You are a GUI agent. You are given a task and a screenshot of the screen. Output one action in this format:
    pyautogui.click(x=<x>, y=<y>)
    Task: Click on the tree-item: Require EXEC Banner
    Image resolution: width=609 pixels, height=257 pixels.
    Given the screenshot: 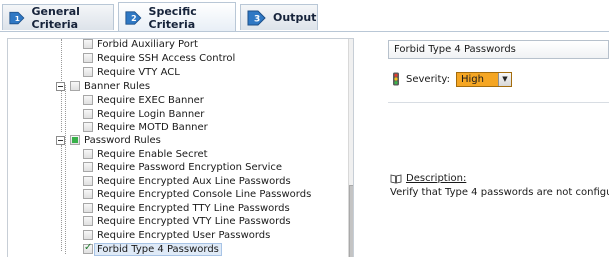 What is the action you would take?
    pyautogui.click(x=143, y=100)
    